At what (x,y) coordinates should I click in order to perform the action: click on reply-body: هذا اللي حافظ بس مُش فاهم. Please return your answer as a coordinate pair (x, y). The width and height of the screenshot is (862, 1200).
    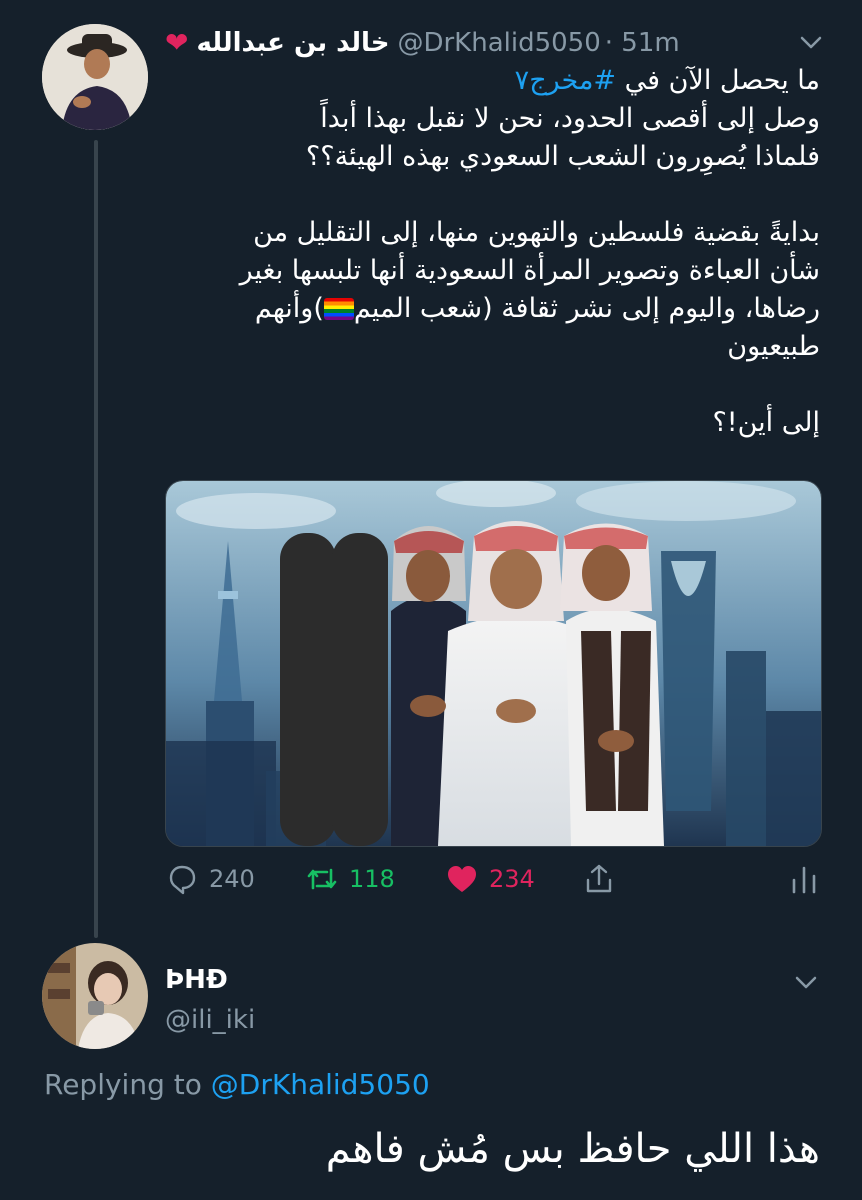
    Looking at the image, I should click on (572, 1149).